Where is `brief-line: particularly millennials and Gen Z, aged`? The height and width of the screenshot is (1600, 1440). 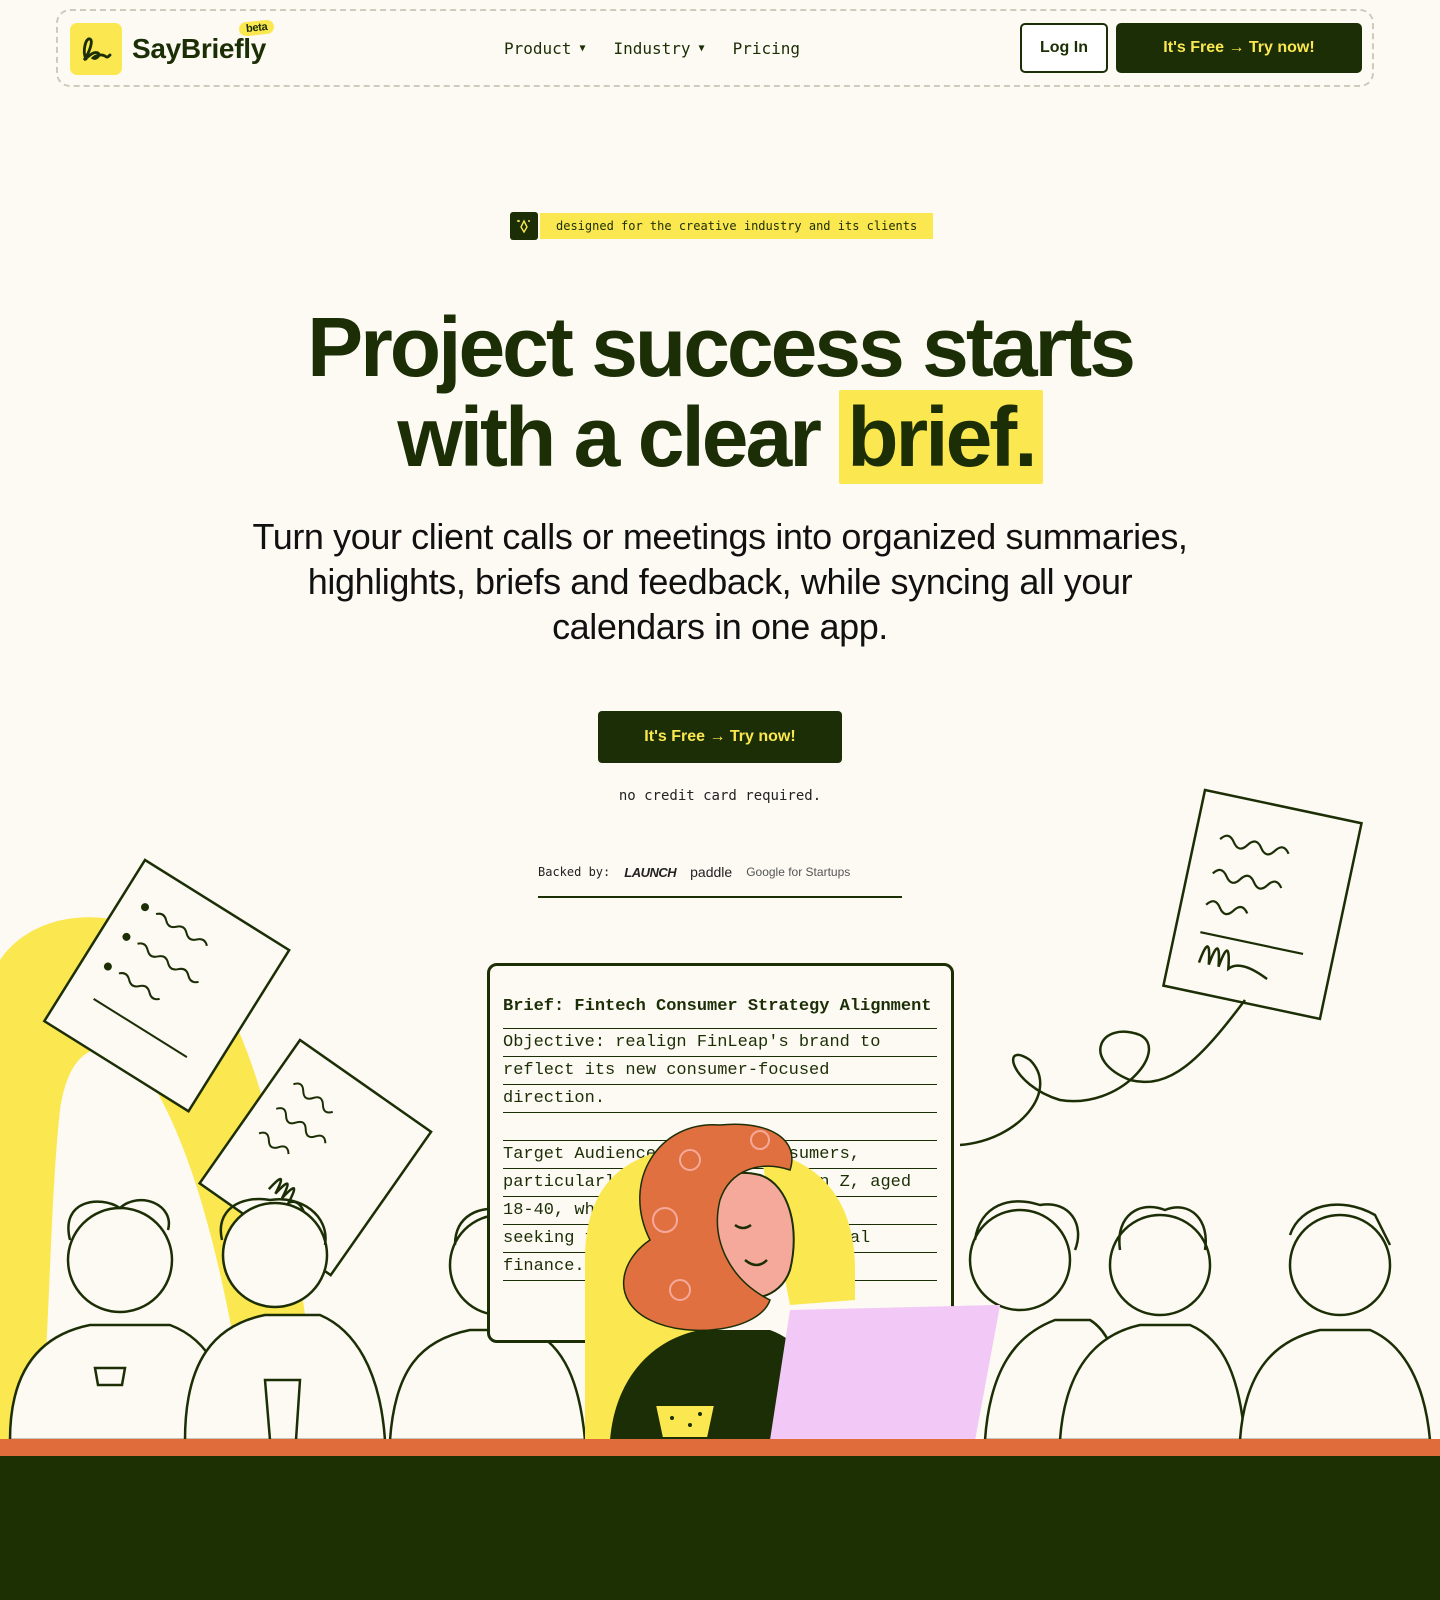
brief-line: particularly millennials and Gen Z, aged is located at coordinates (720, 1183).